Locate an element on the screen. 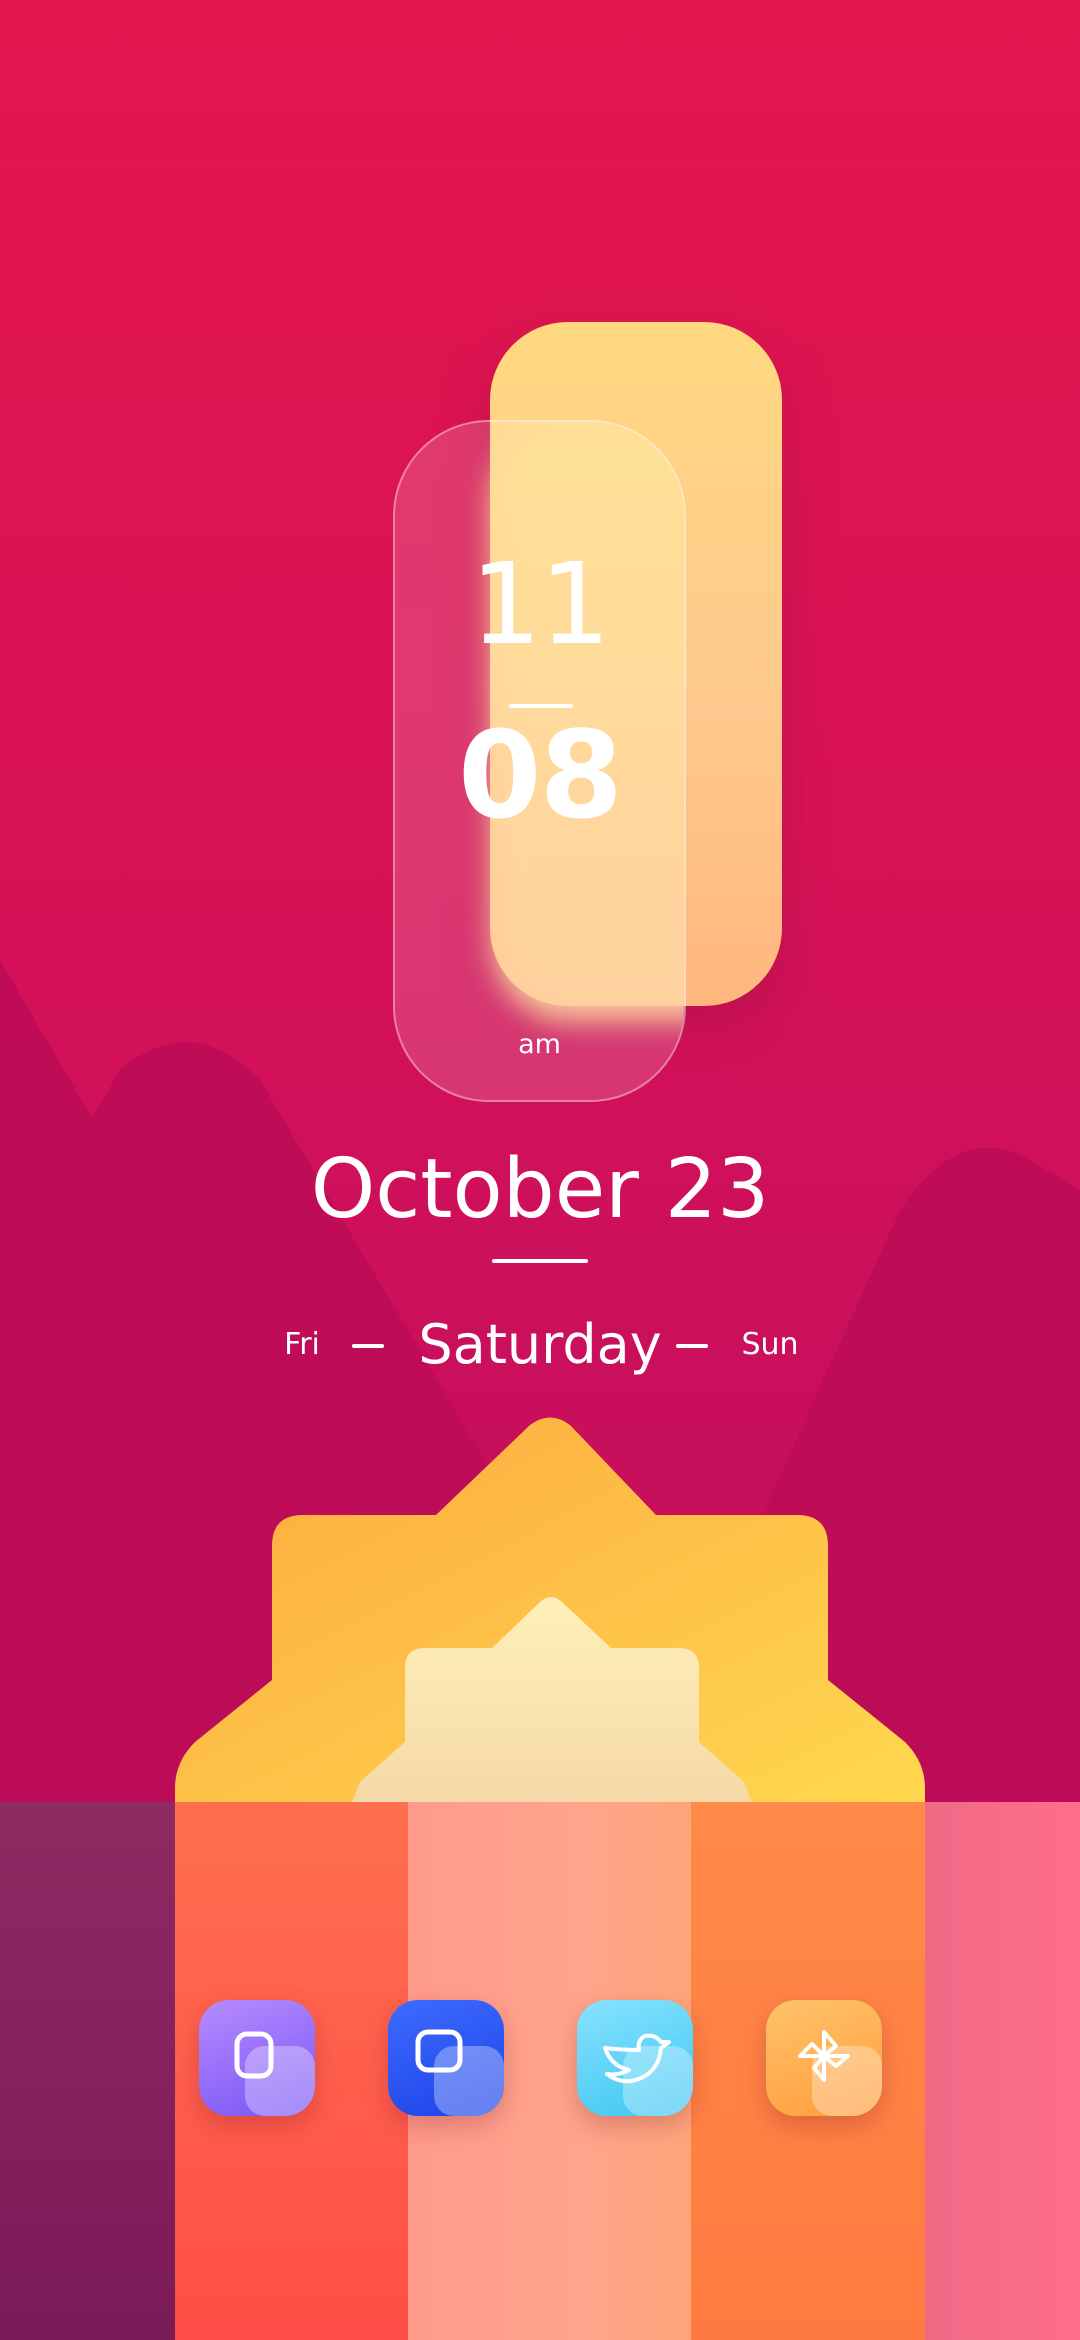  stripe-plum is located at coordinates (87, 2071).